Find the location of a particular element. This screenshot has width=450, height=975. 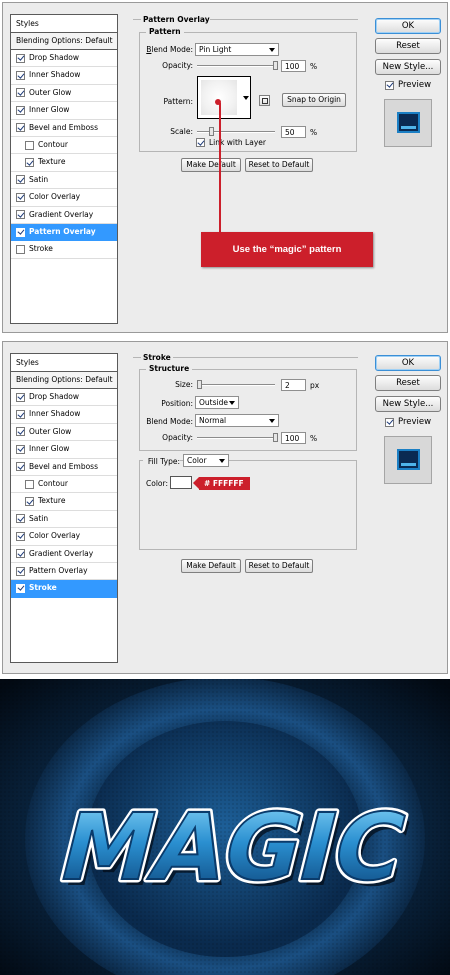

new-preset-button is located at coordinates (264, 100).